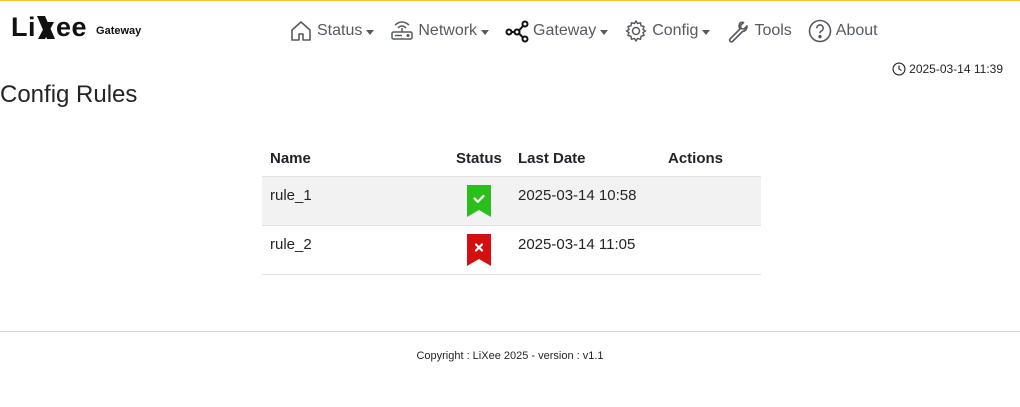  I want to click on table-row: rule_2 2025-03-14 11:05, so click(511, 250).